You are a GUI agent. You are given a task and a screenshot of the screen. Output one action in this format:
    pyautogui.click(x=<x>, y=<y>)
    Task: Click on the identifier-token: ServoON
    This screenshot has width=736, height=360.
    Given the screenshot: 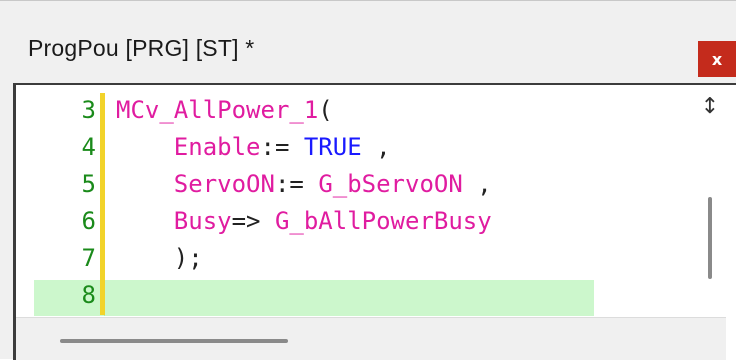 What is the action you would take?
    pyautogui.click(x=195, y=184)
    